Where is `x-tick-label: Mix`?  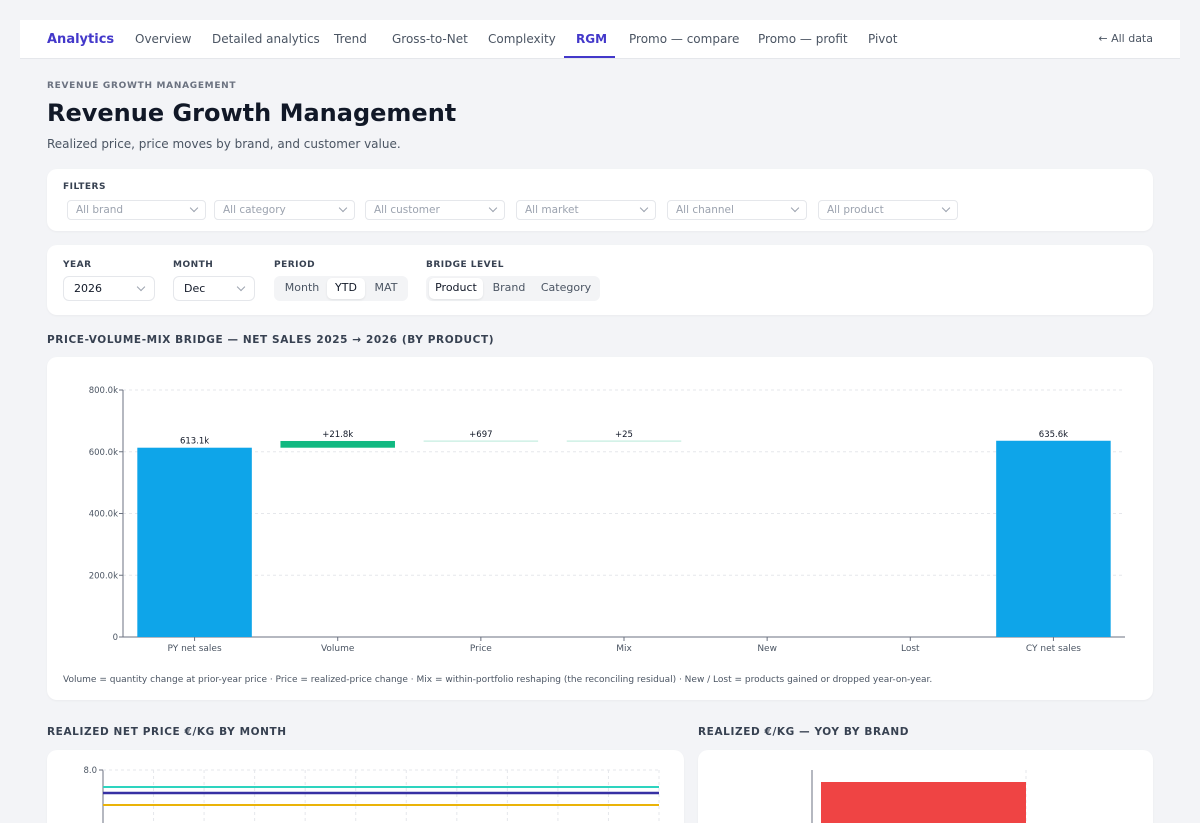
x-tick-label: Mix is located at coordinates (624, 649).